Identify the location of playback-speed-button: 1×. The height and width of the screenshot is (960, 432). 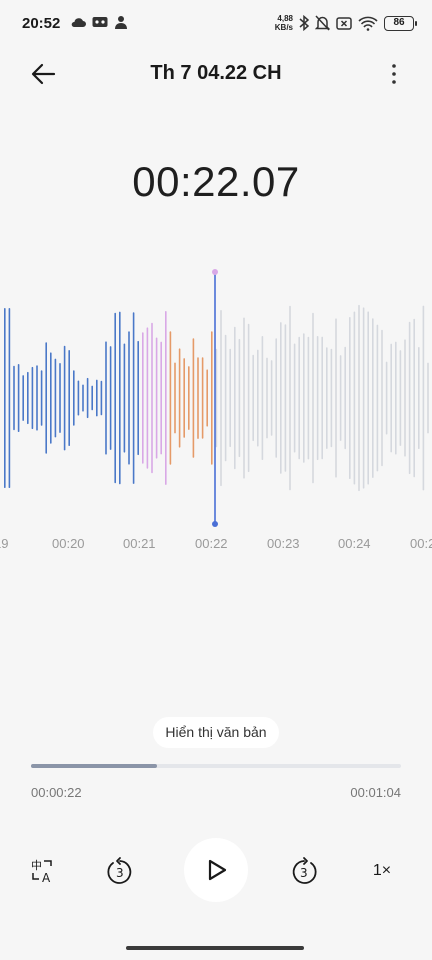
(382, 871).